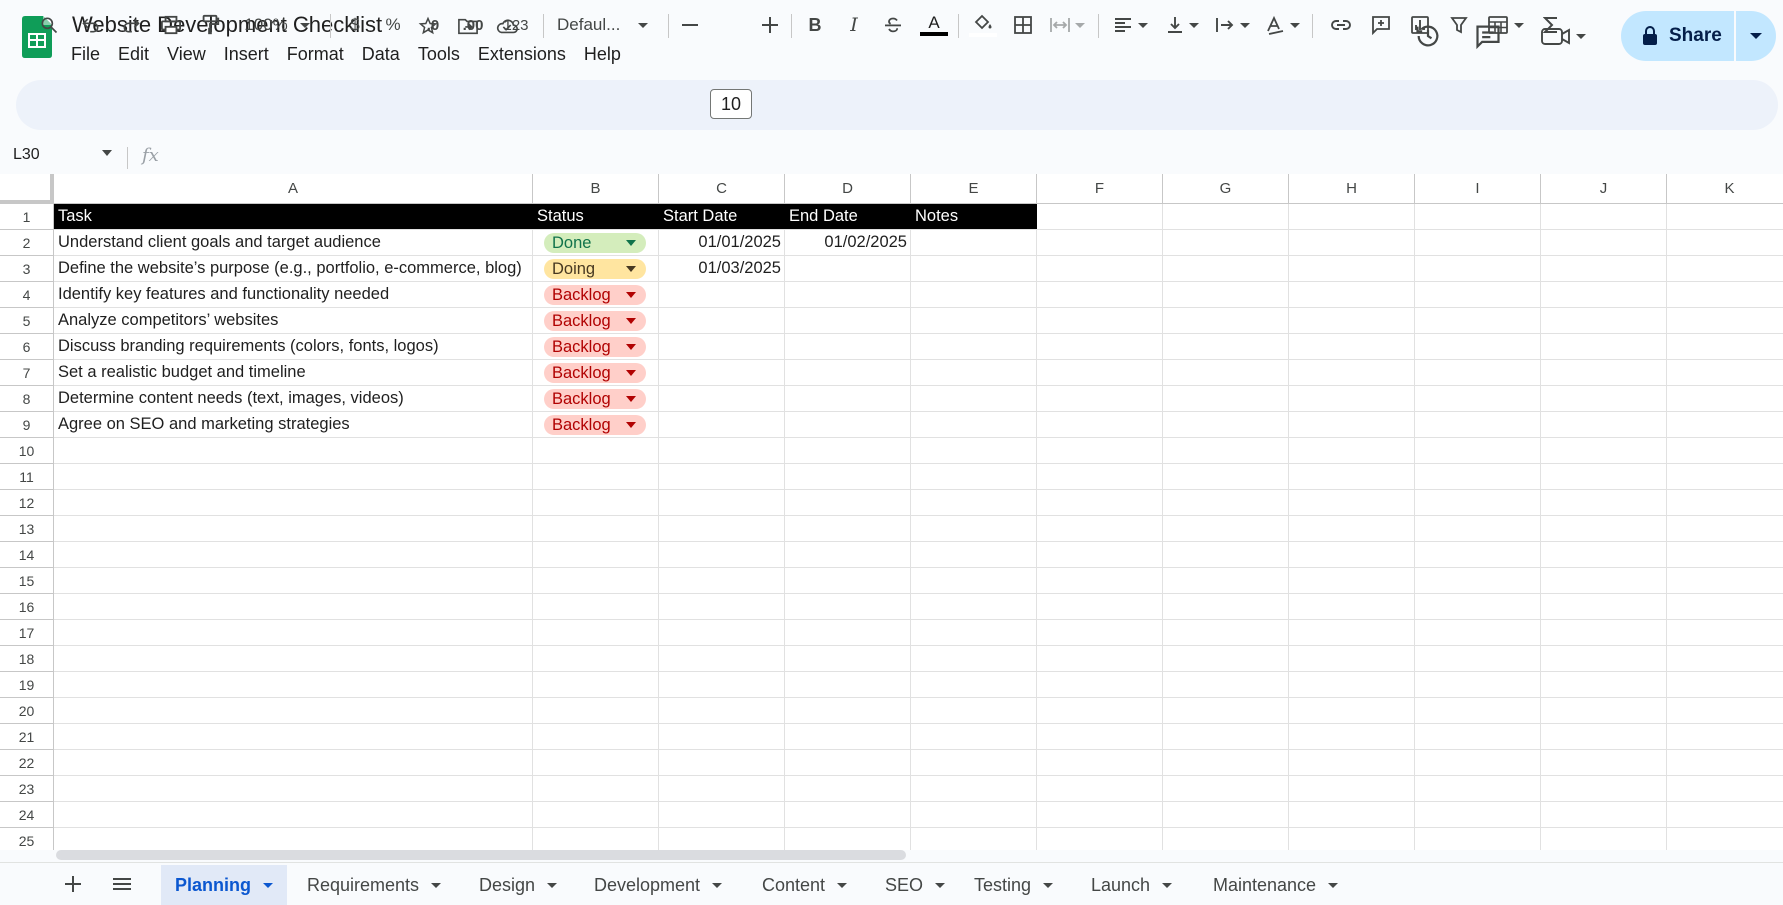  What do you see at coordinates (439, 54) in the screenshot?
I see `menu-tools: Tools` at bounding box center [439, 54].